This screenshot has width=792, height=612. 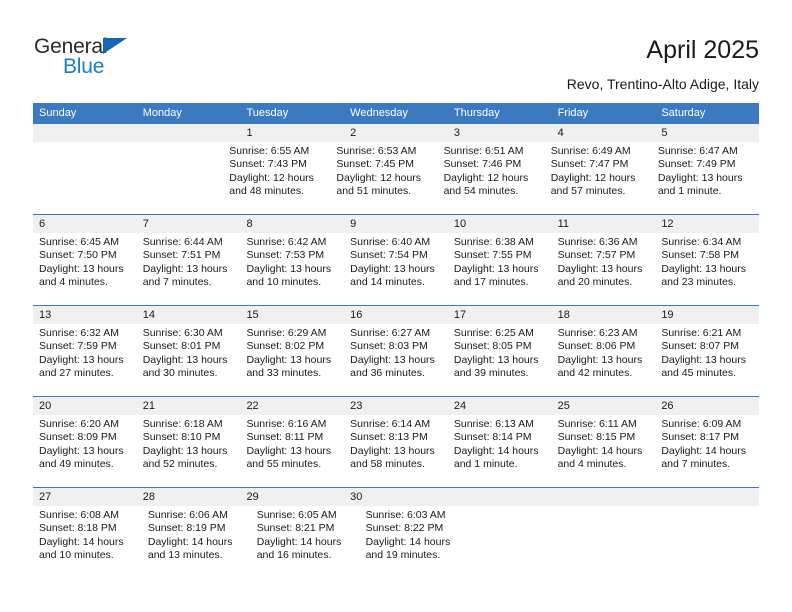 I want to click on weekday-header-sunday: Sunday, so click(x=58, y=113).